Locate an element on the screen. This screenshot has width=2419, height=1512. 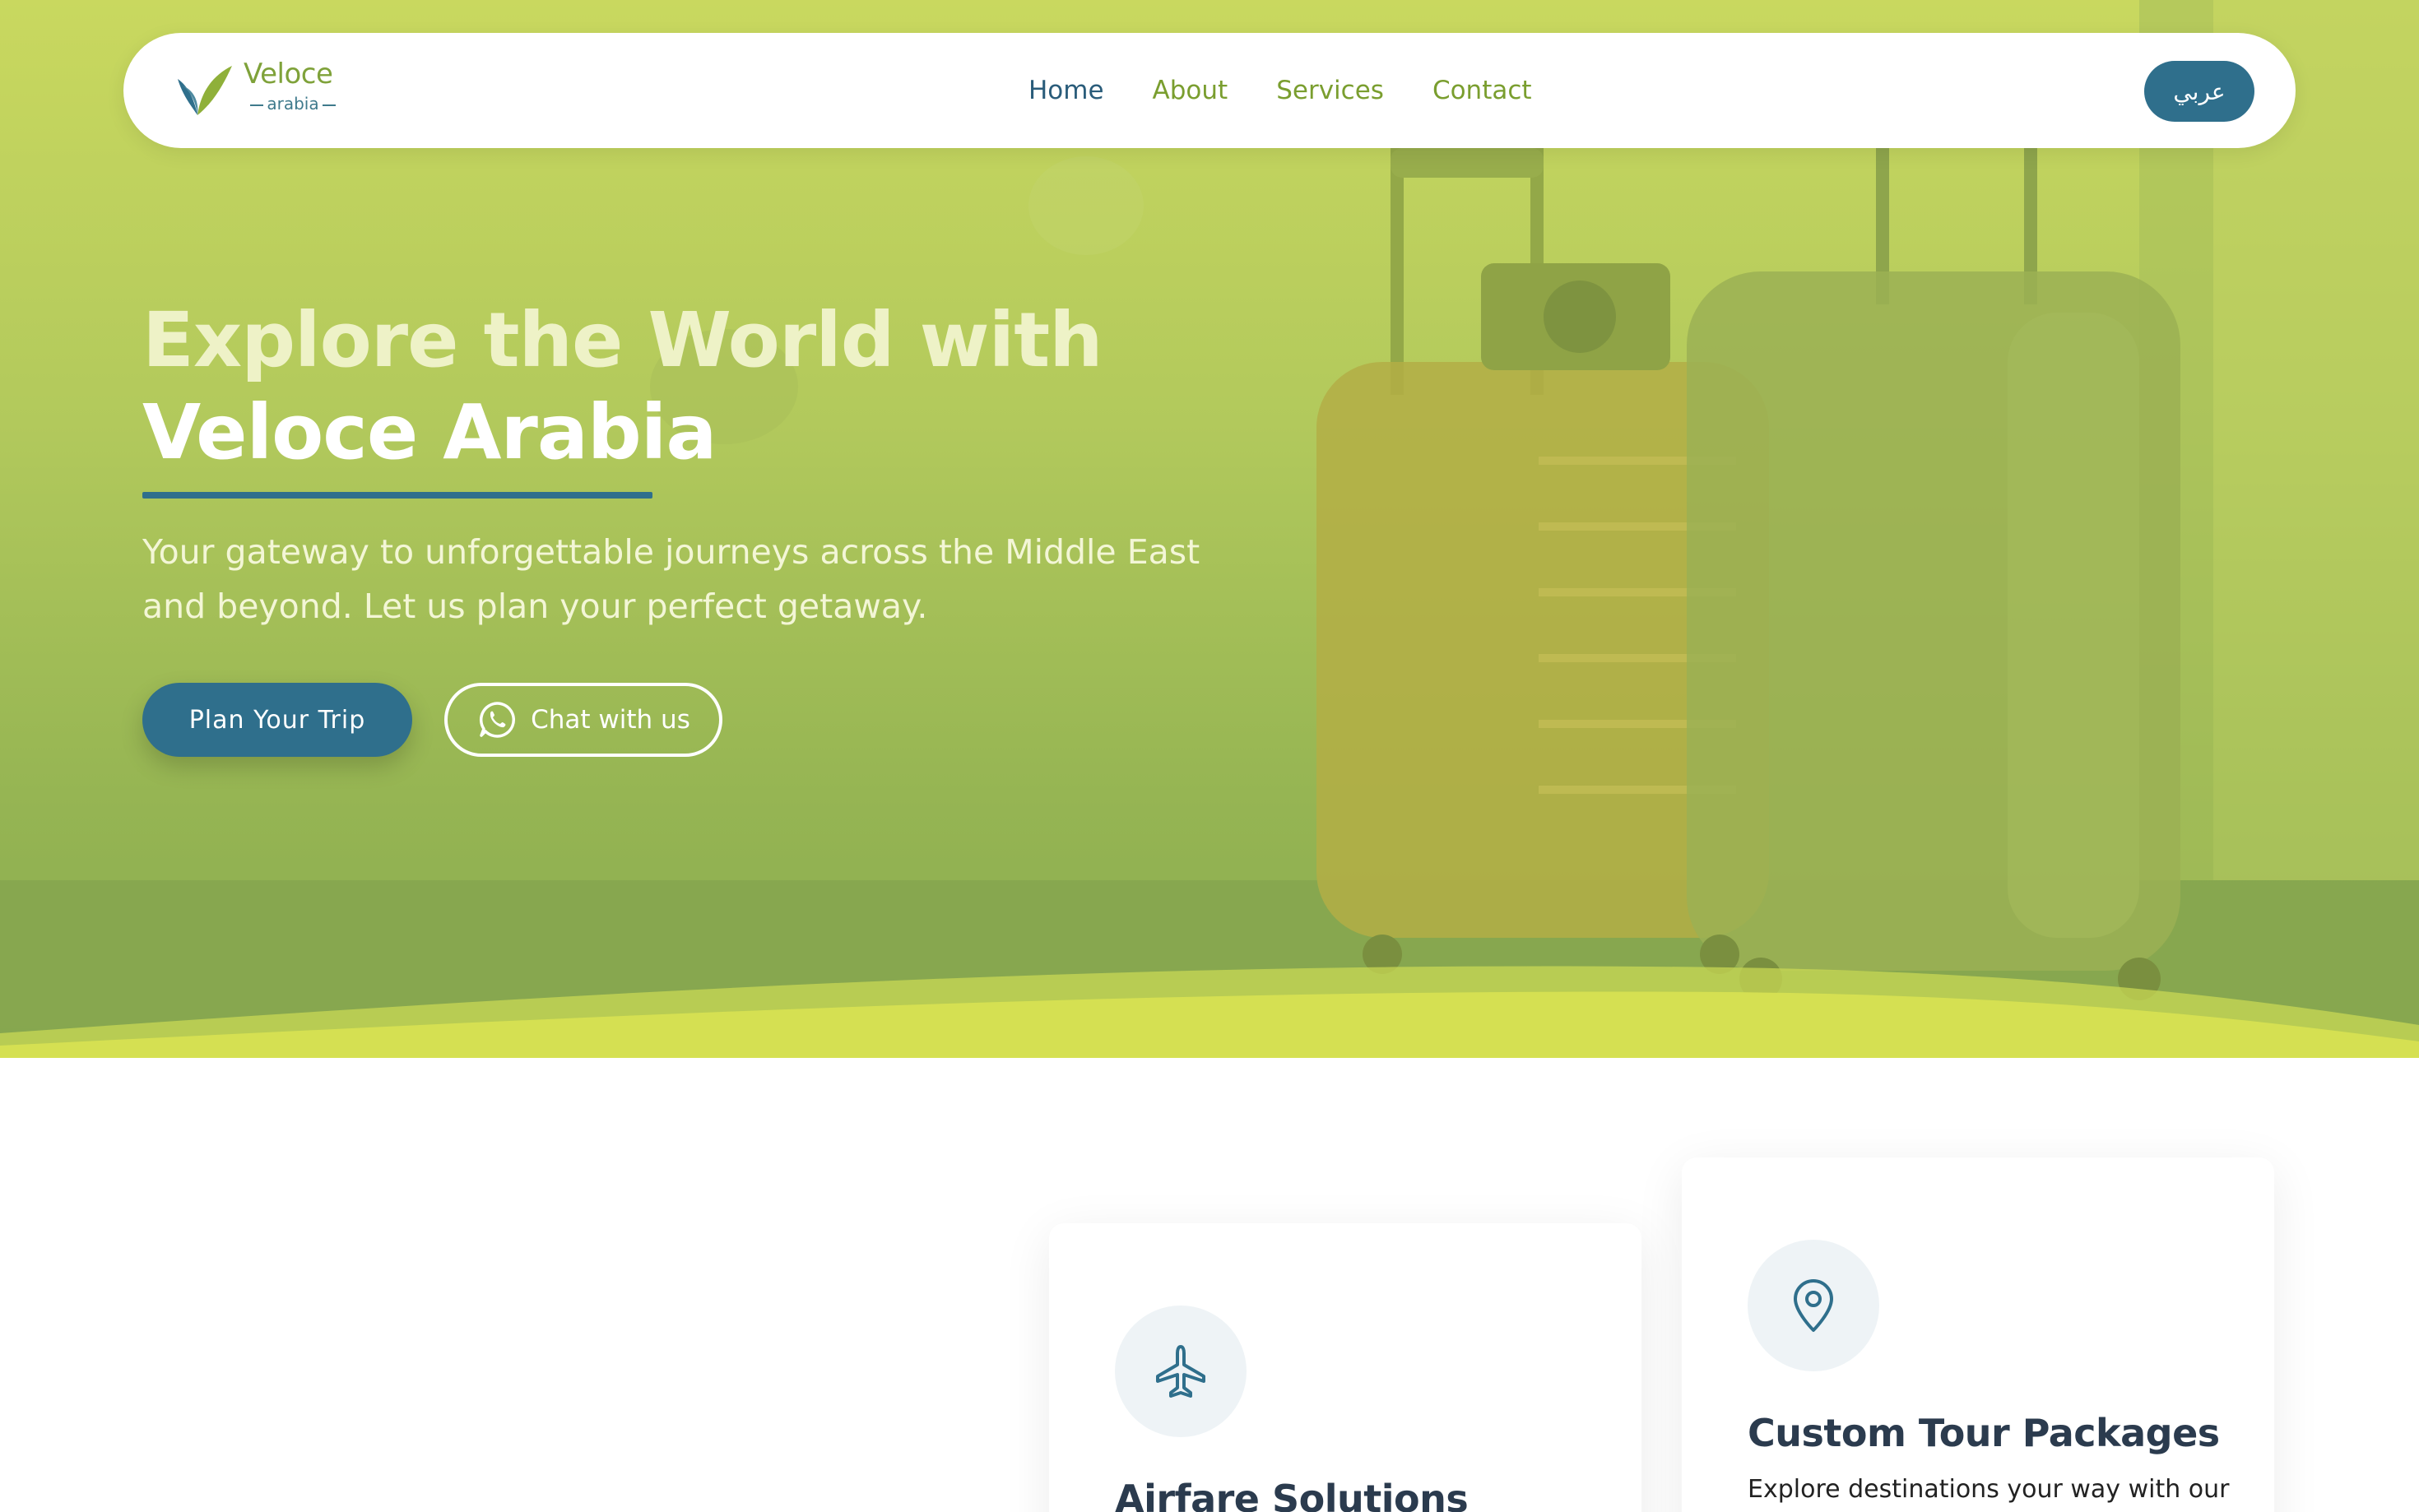
chat-with-us-button: Chat with us is located at coordinates (583, 720).